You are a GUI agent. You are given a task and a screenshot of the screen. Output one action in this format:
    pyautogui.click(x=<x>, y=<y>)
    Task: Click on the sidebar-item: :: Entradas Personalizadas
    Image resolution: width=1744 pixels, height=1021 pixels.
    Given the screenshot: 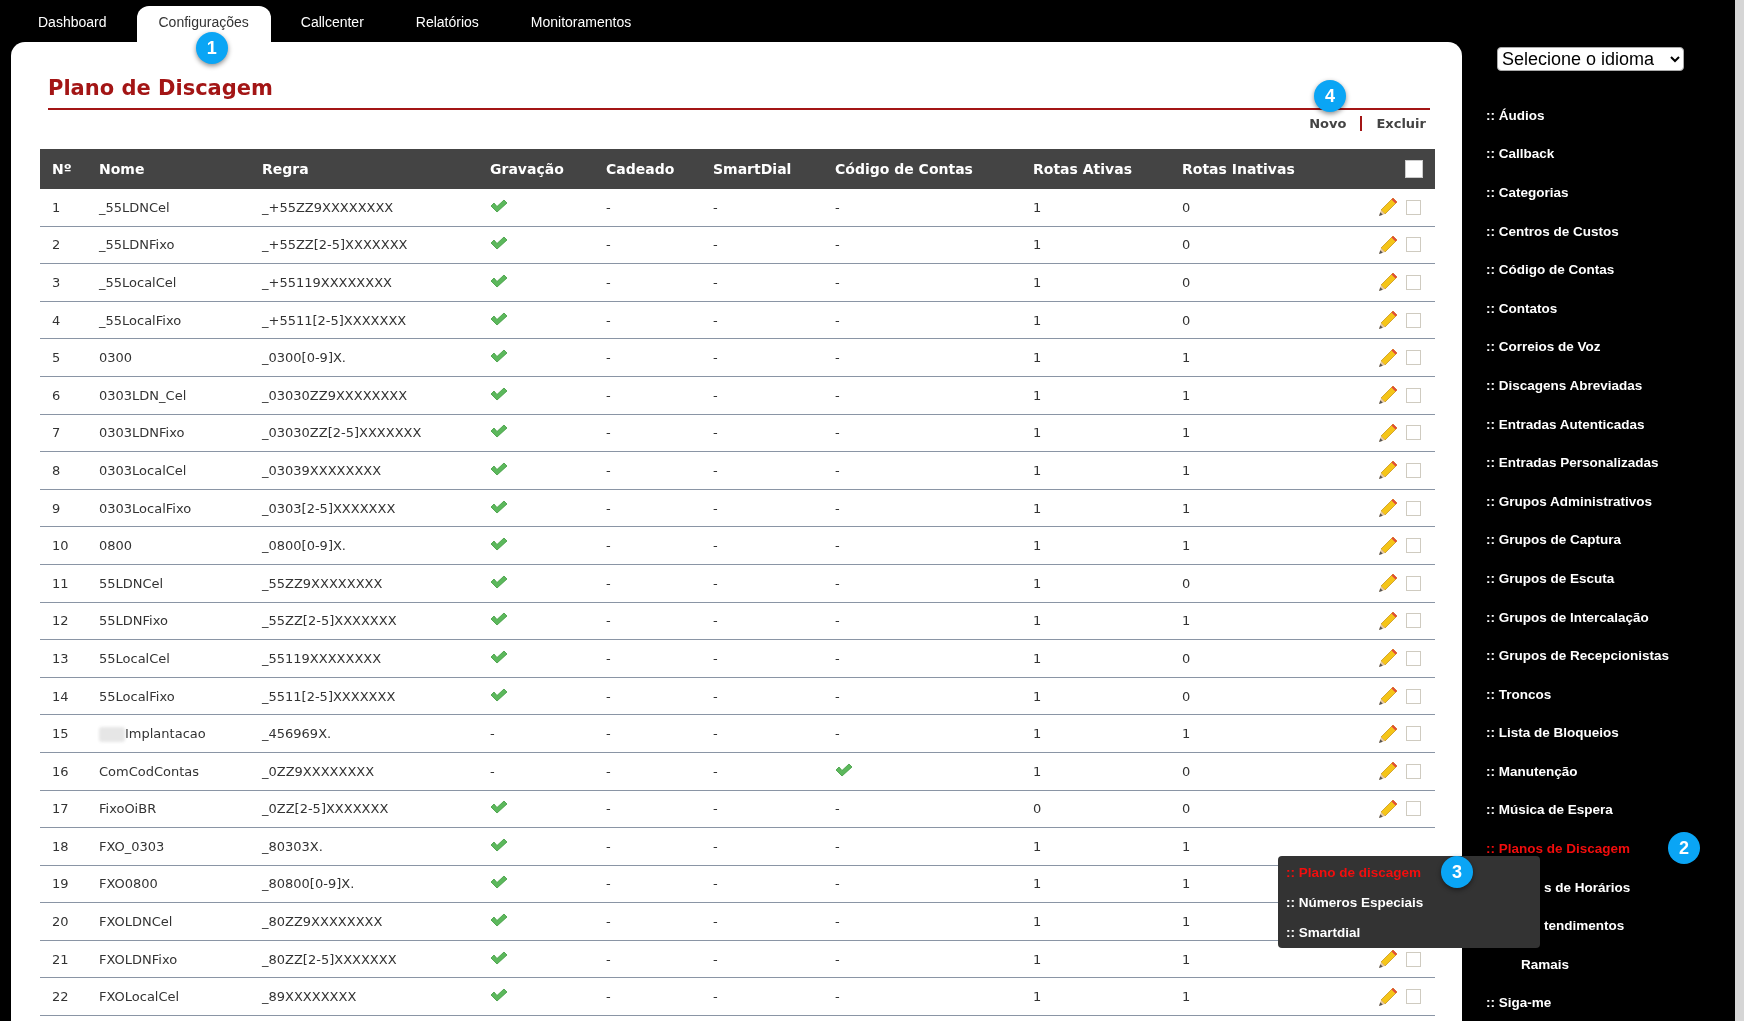 What is the action you would take?
    pyautogui.click(x=1572, y=463)
    